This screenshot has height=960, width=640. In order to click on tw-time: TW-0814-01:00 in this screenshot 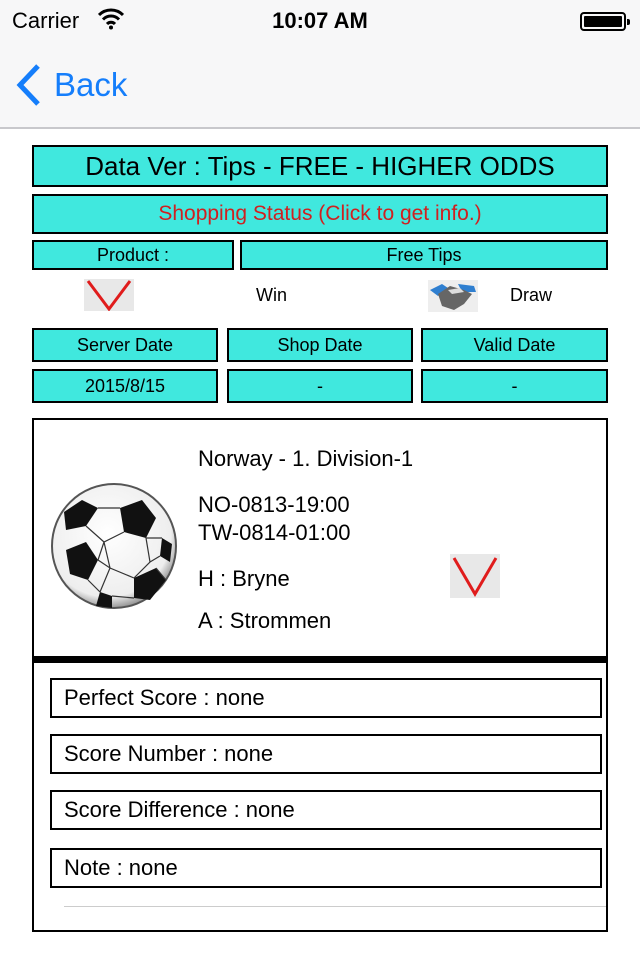, I will do `click(274, 532)`.